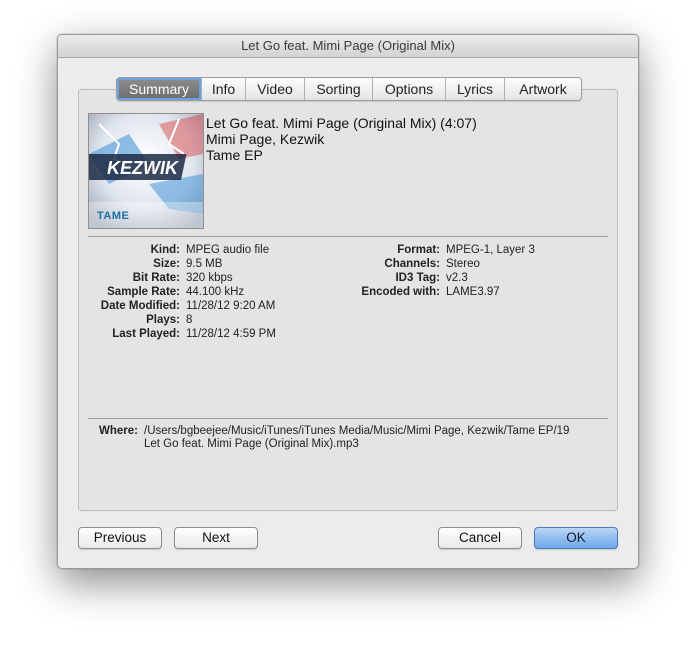 The image size is (694, 647). What do you see at coordinates (163, 320) in the screenshot?
I see `prop-label: Plays:` at bounding box center [163, 320].